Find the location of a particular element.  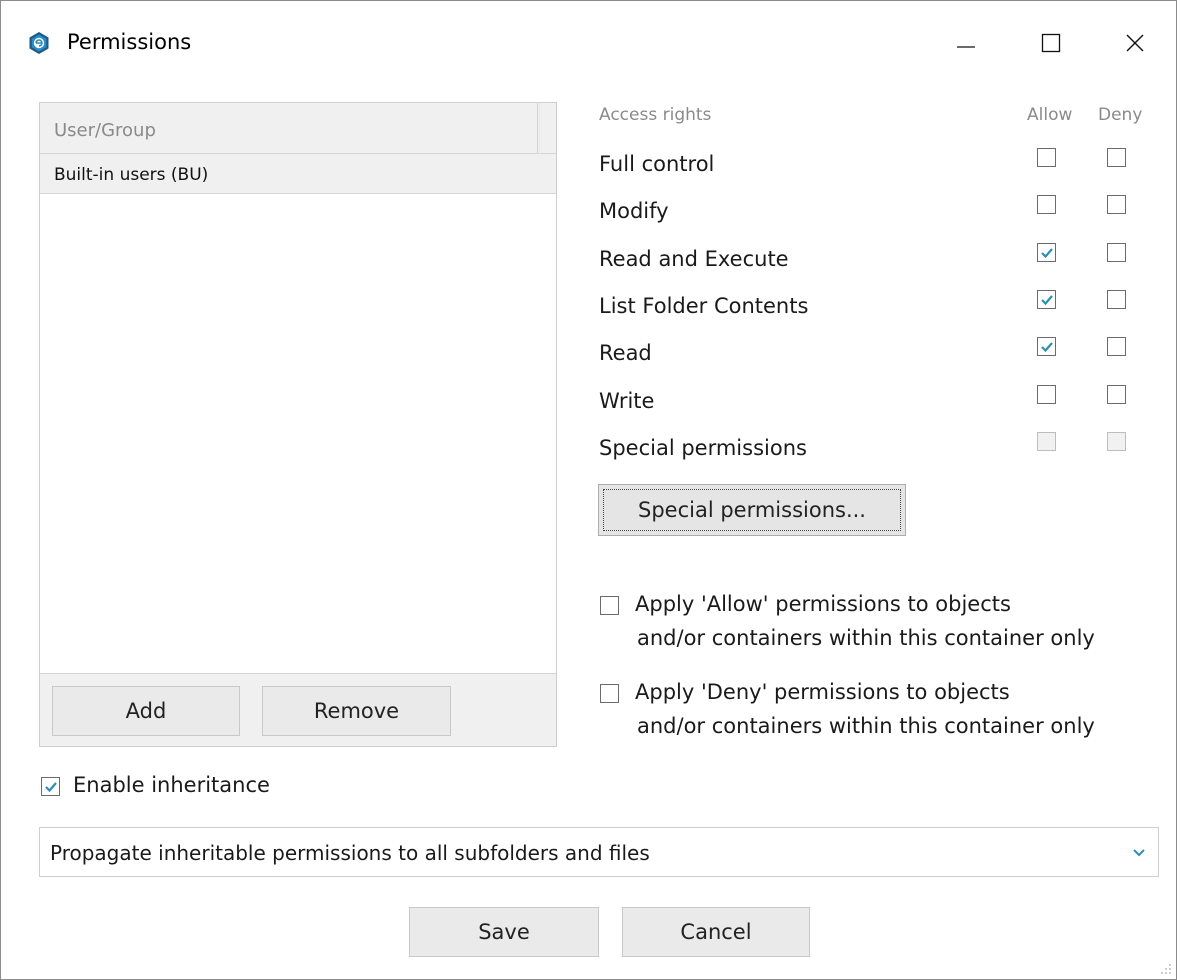

access-right-label: Modify is located at coordinates (634, 211).